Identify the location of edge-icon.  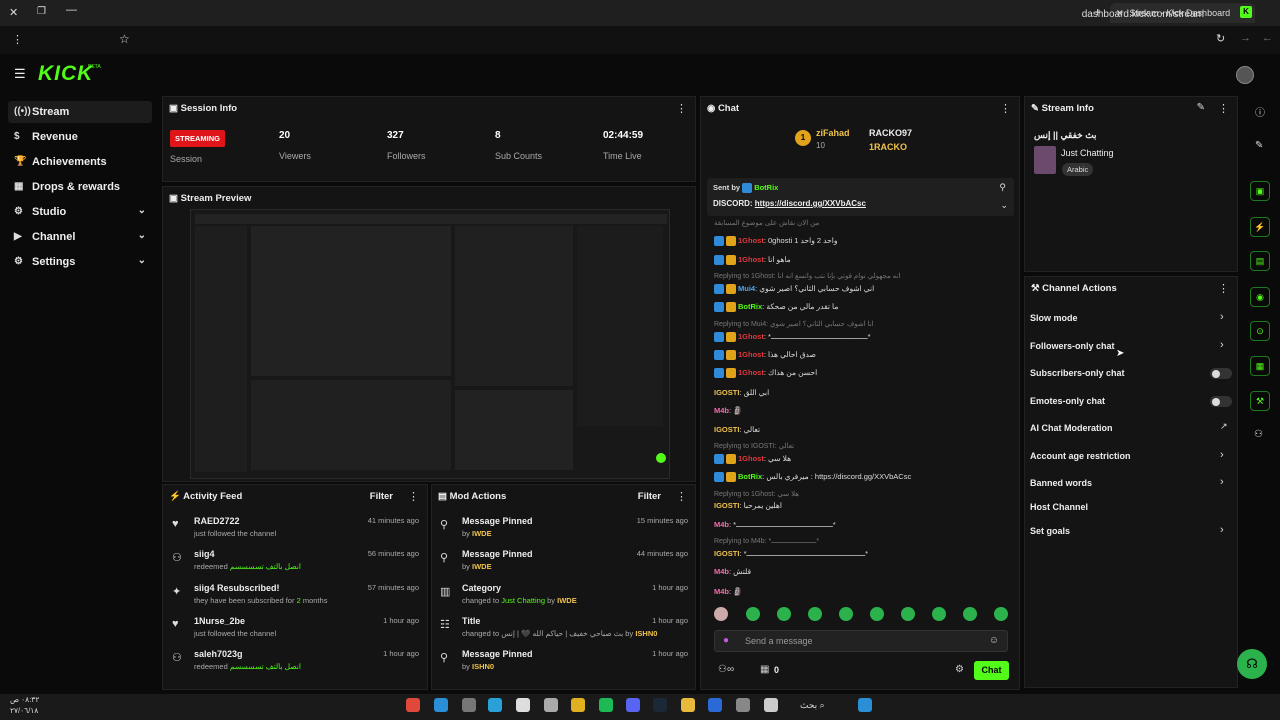
(441, 705).